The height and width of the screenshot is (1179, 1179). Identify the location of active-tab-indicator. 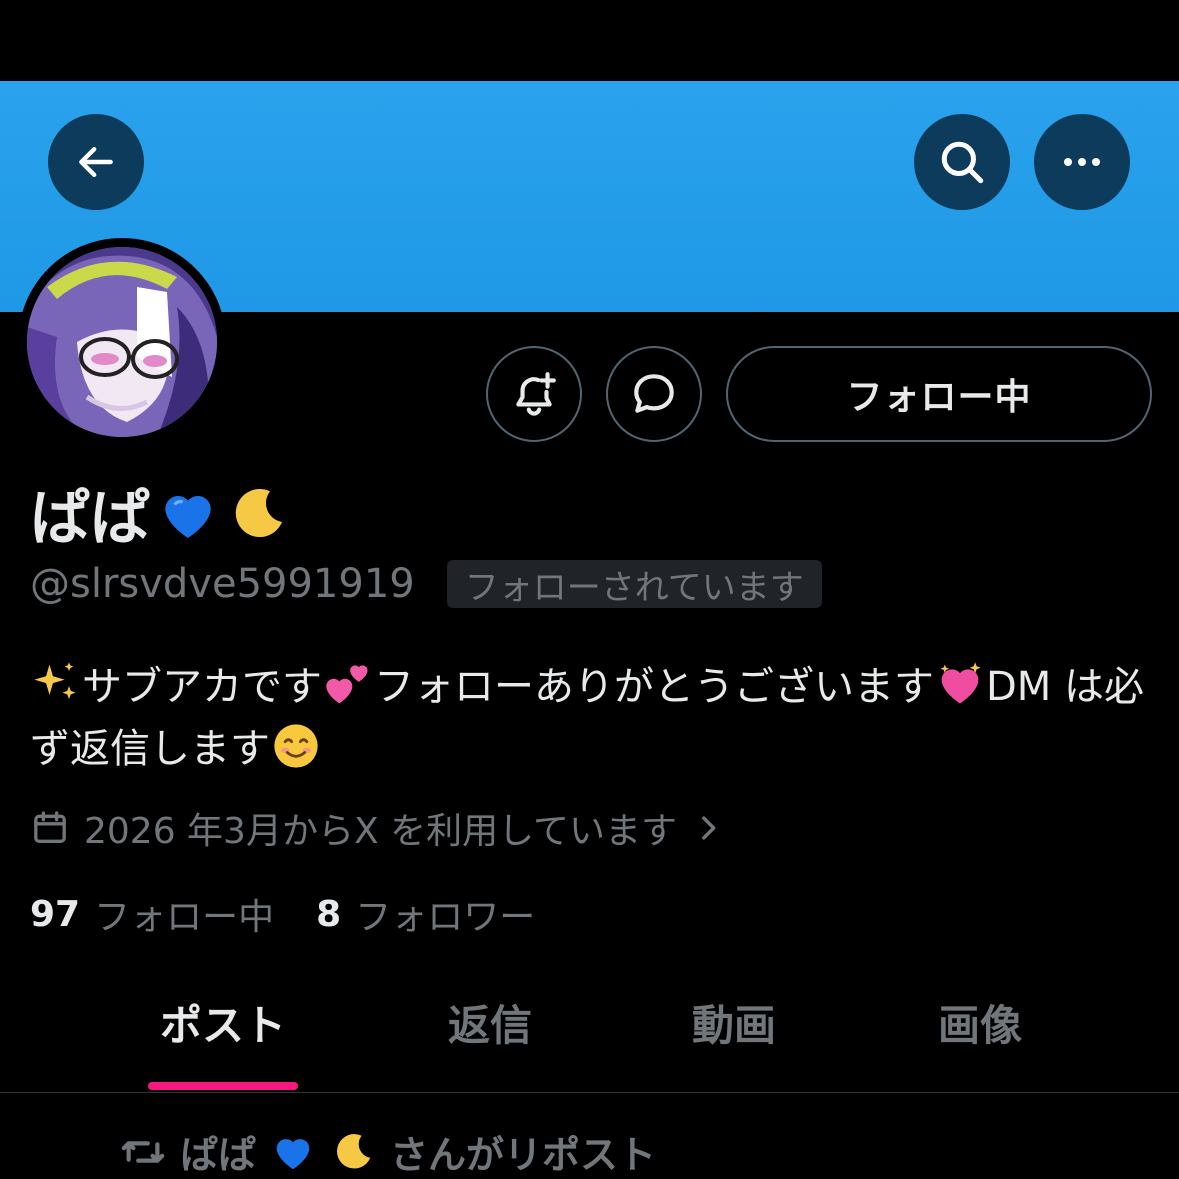
(223, 1086).